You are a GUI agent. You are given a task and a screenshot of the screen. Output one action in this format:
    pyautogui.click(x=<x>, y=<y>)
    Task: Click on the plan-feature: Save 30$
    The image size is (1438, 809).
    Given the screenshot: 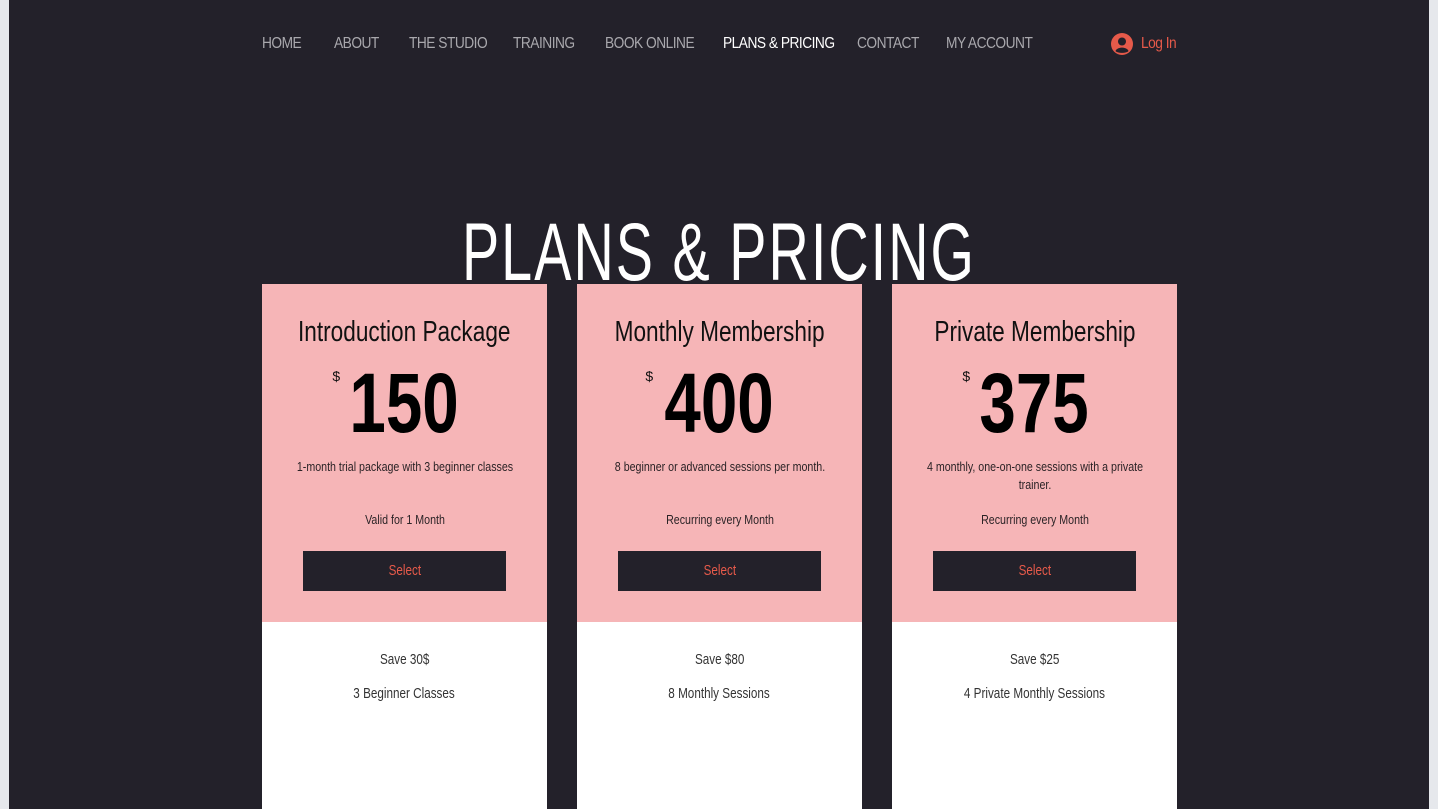 What is the action you would take?
    pyautogui.click(x=404, y=659)
    